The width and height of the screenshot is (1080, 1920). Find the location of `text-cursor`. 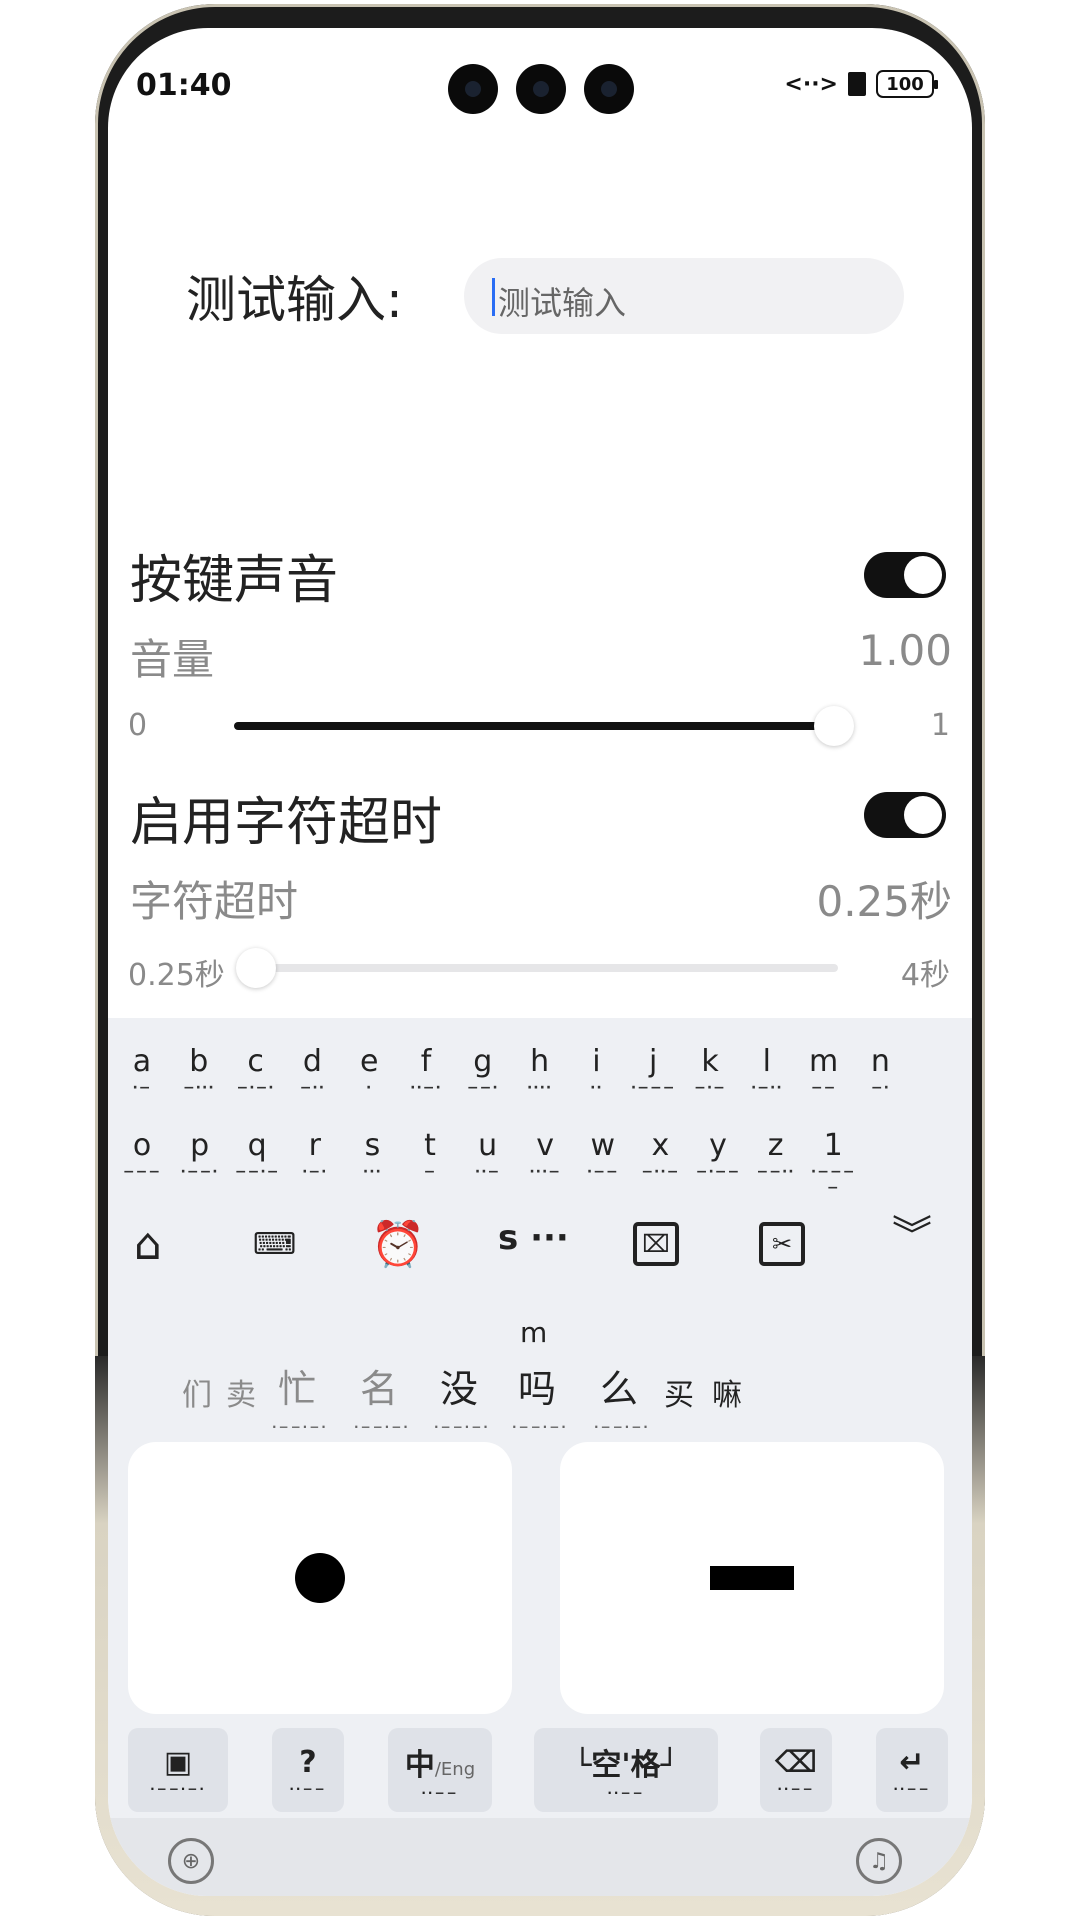

text-cursor is located at coordinates (493, 297).